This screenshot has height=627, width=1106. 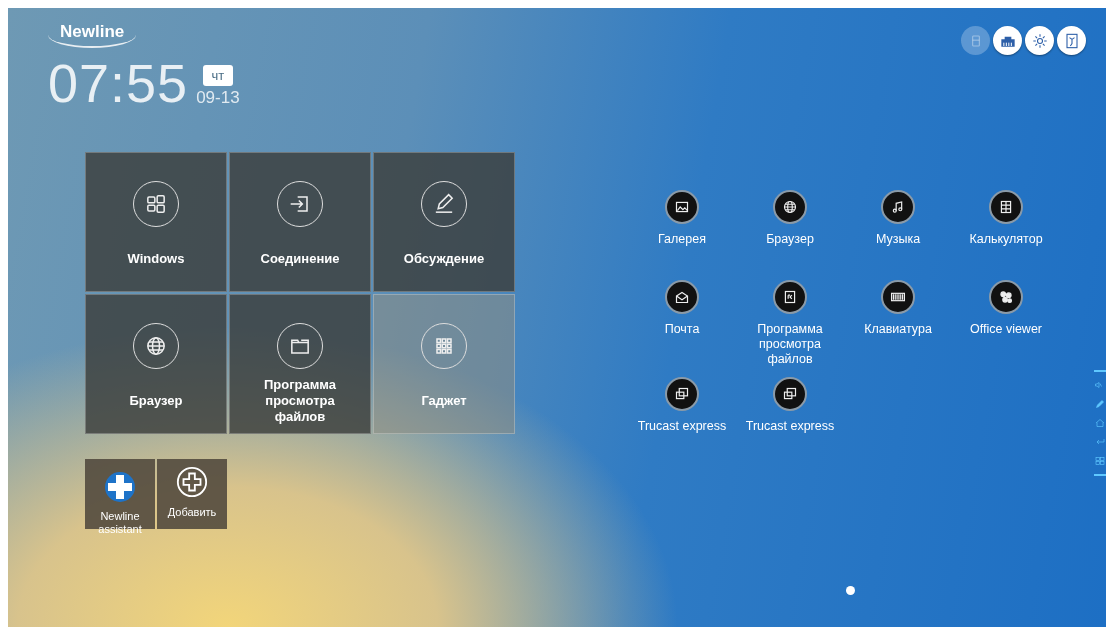 I want to click on app-shortcut: Браузер, so click(x=790, y=230).